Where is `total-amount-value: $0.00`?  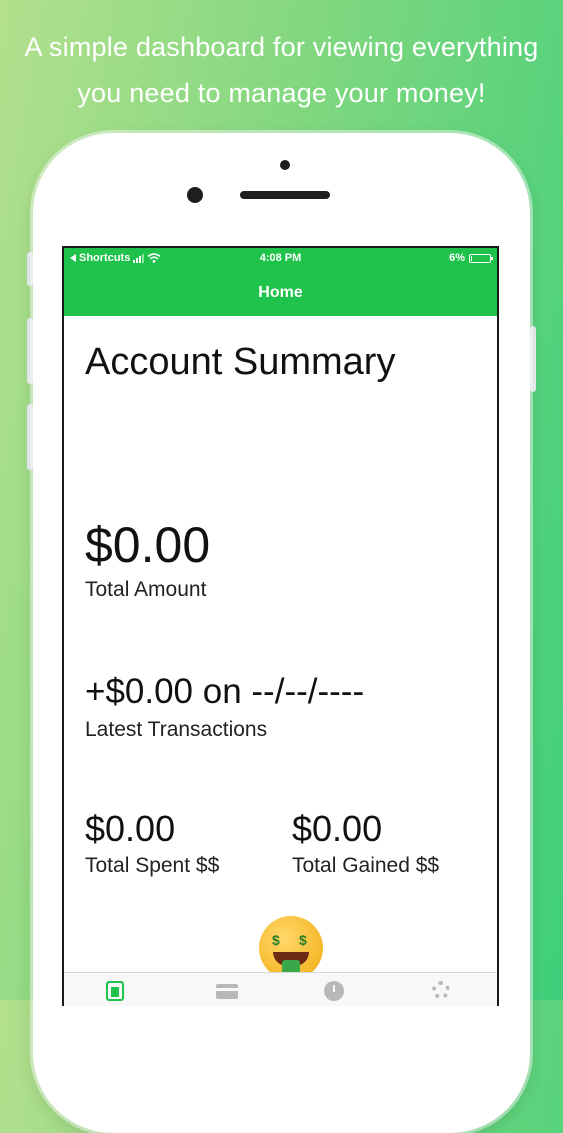
total-amount-value: $0.00 is located at coordinates (148, 545).